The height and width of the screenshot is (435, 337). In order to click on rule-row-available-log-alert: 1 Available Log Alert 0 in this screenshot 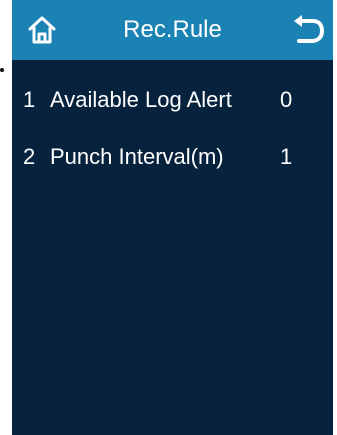, I will do `click(172, 100)`.